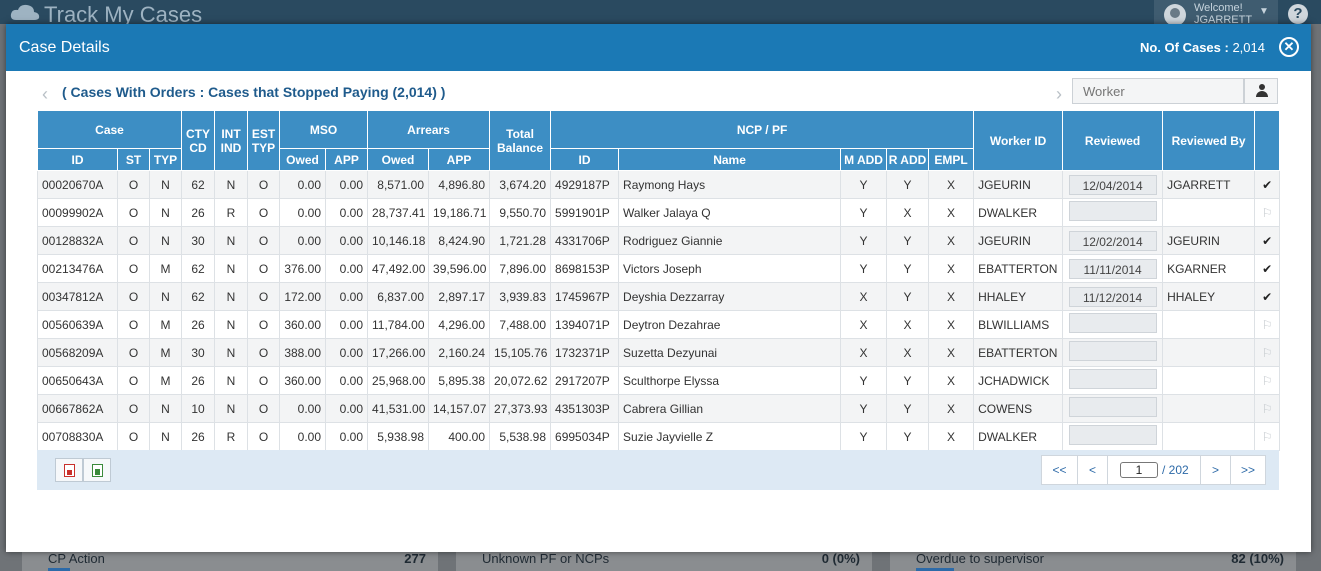 Image resolution: width=1321 pixels, height=571 pixels. What do you see at coordinates (520, 240) in the screenshot?
I see `cell-total-balance: 1,721.28` at bounding box center [520, 240].